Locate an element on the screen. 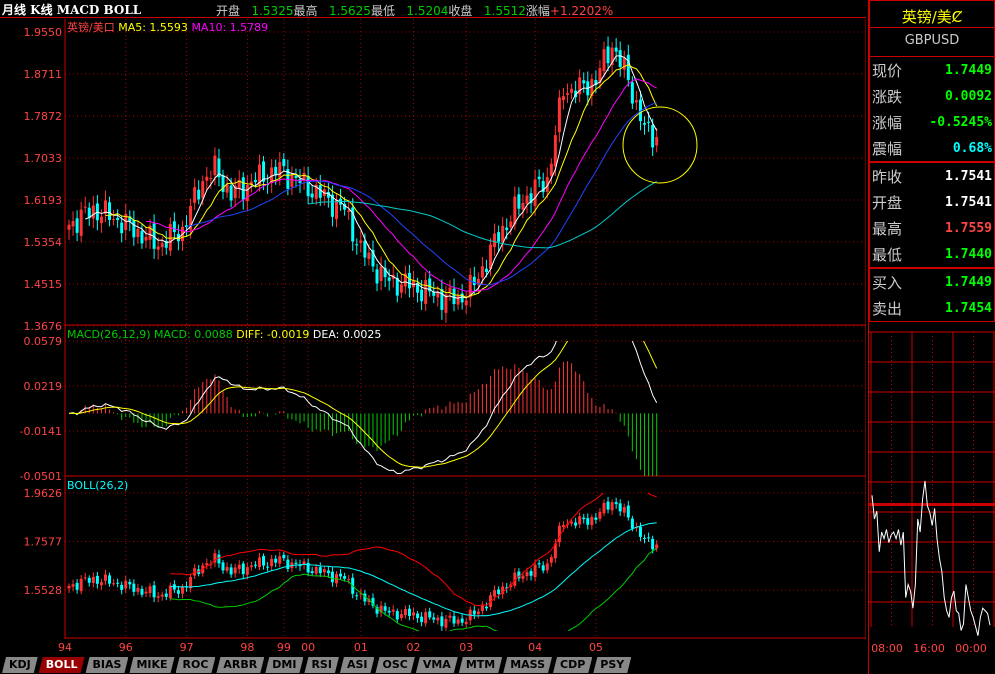  price-tick-label: 1.7872 is located at coordinates (43, 116).